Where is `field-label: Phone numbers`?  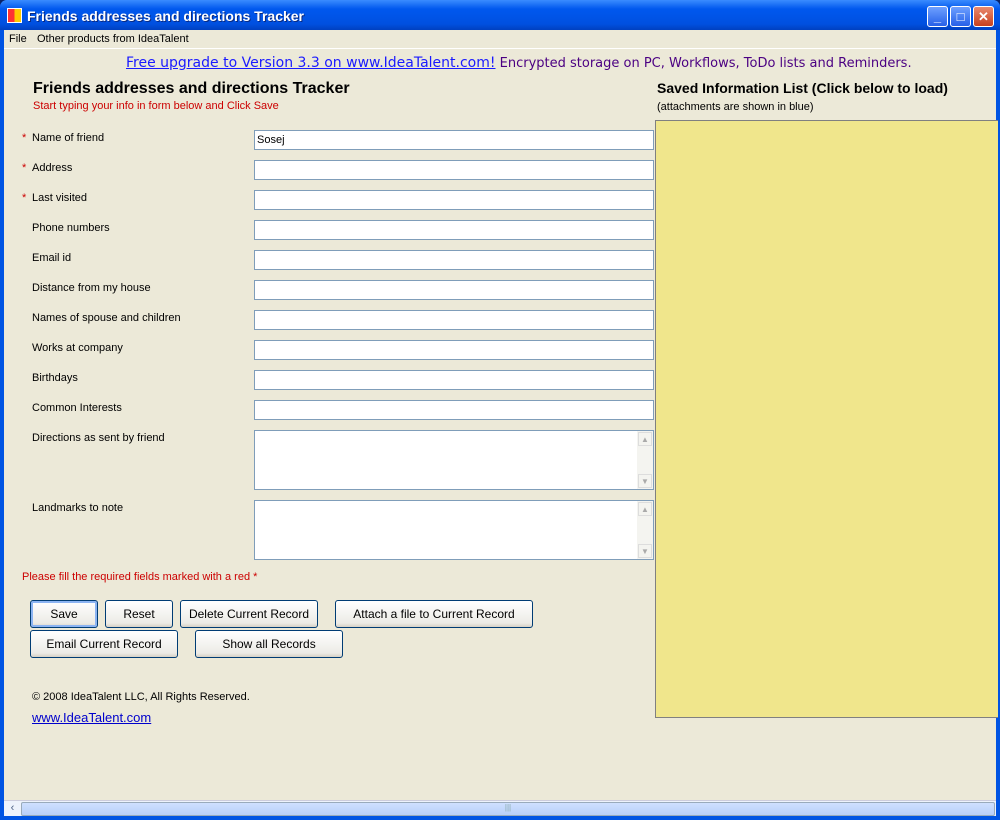 field-label: Phone numbers is located at coordinates (71, 228).